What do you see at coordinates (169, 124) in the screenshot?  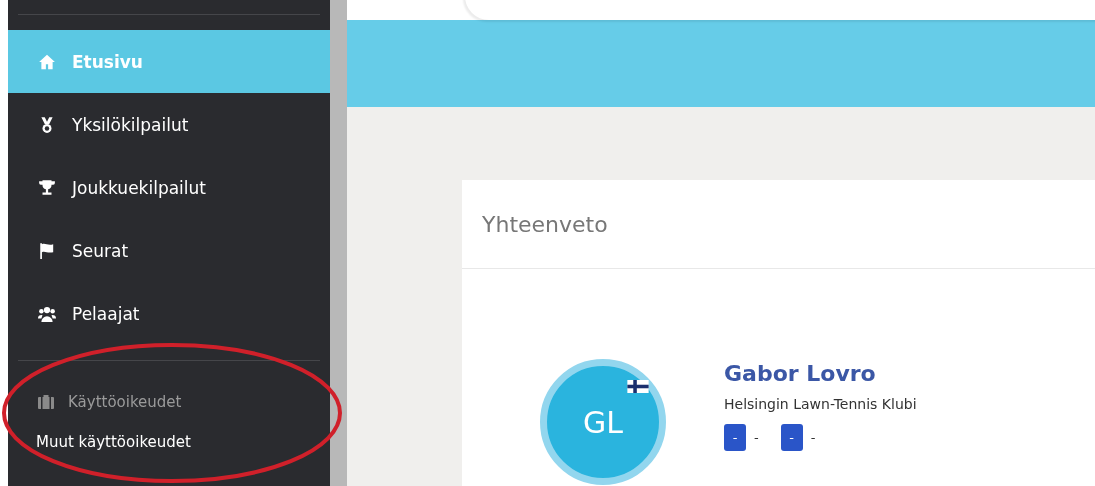 I see `nav-item: Yksilökilpailut` at bounding box center [169, 124].